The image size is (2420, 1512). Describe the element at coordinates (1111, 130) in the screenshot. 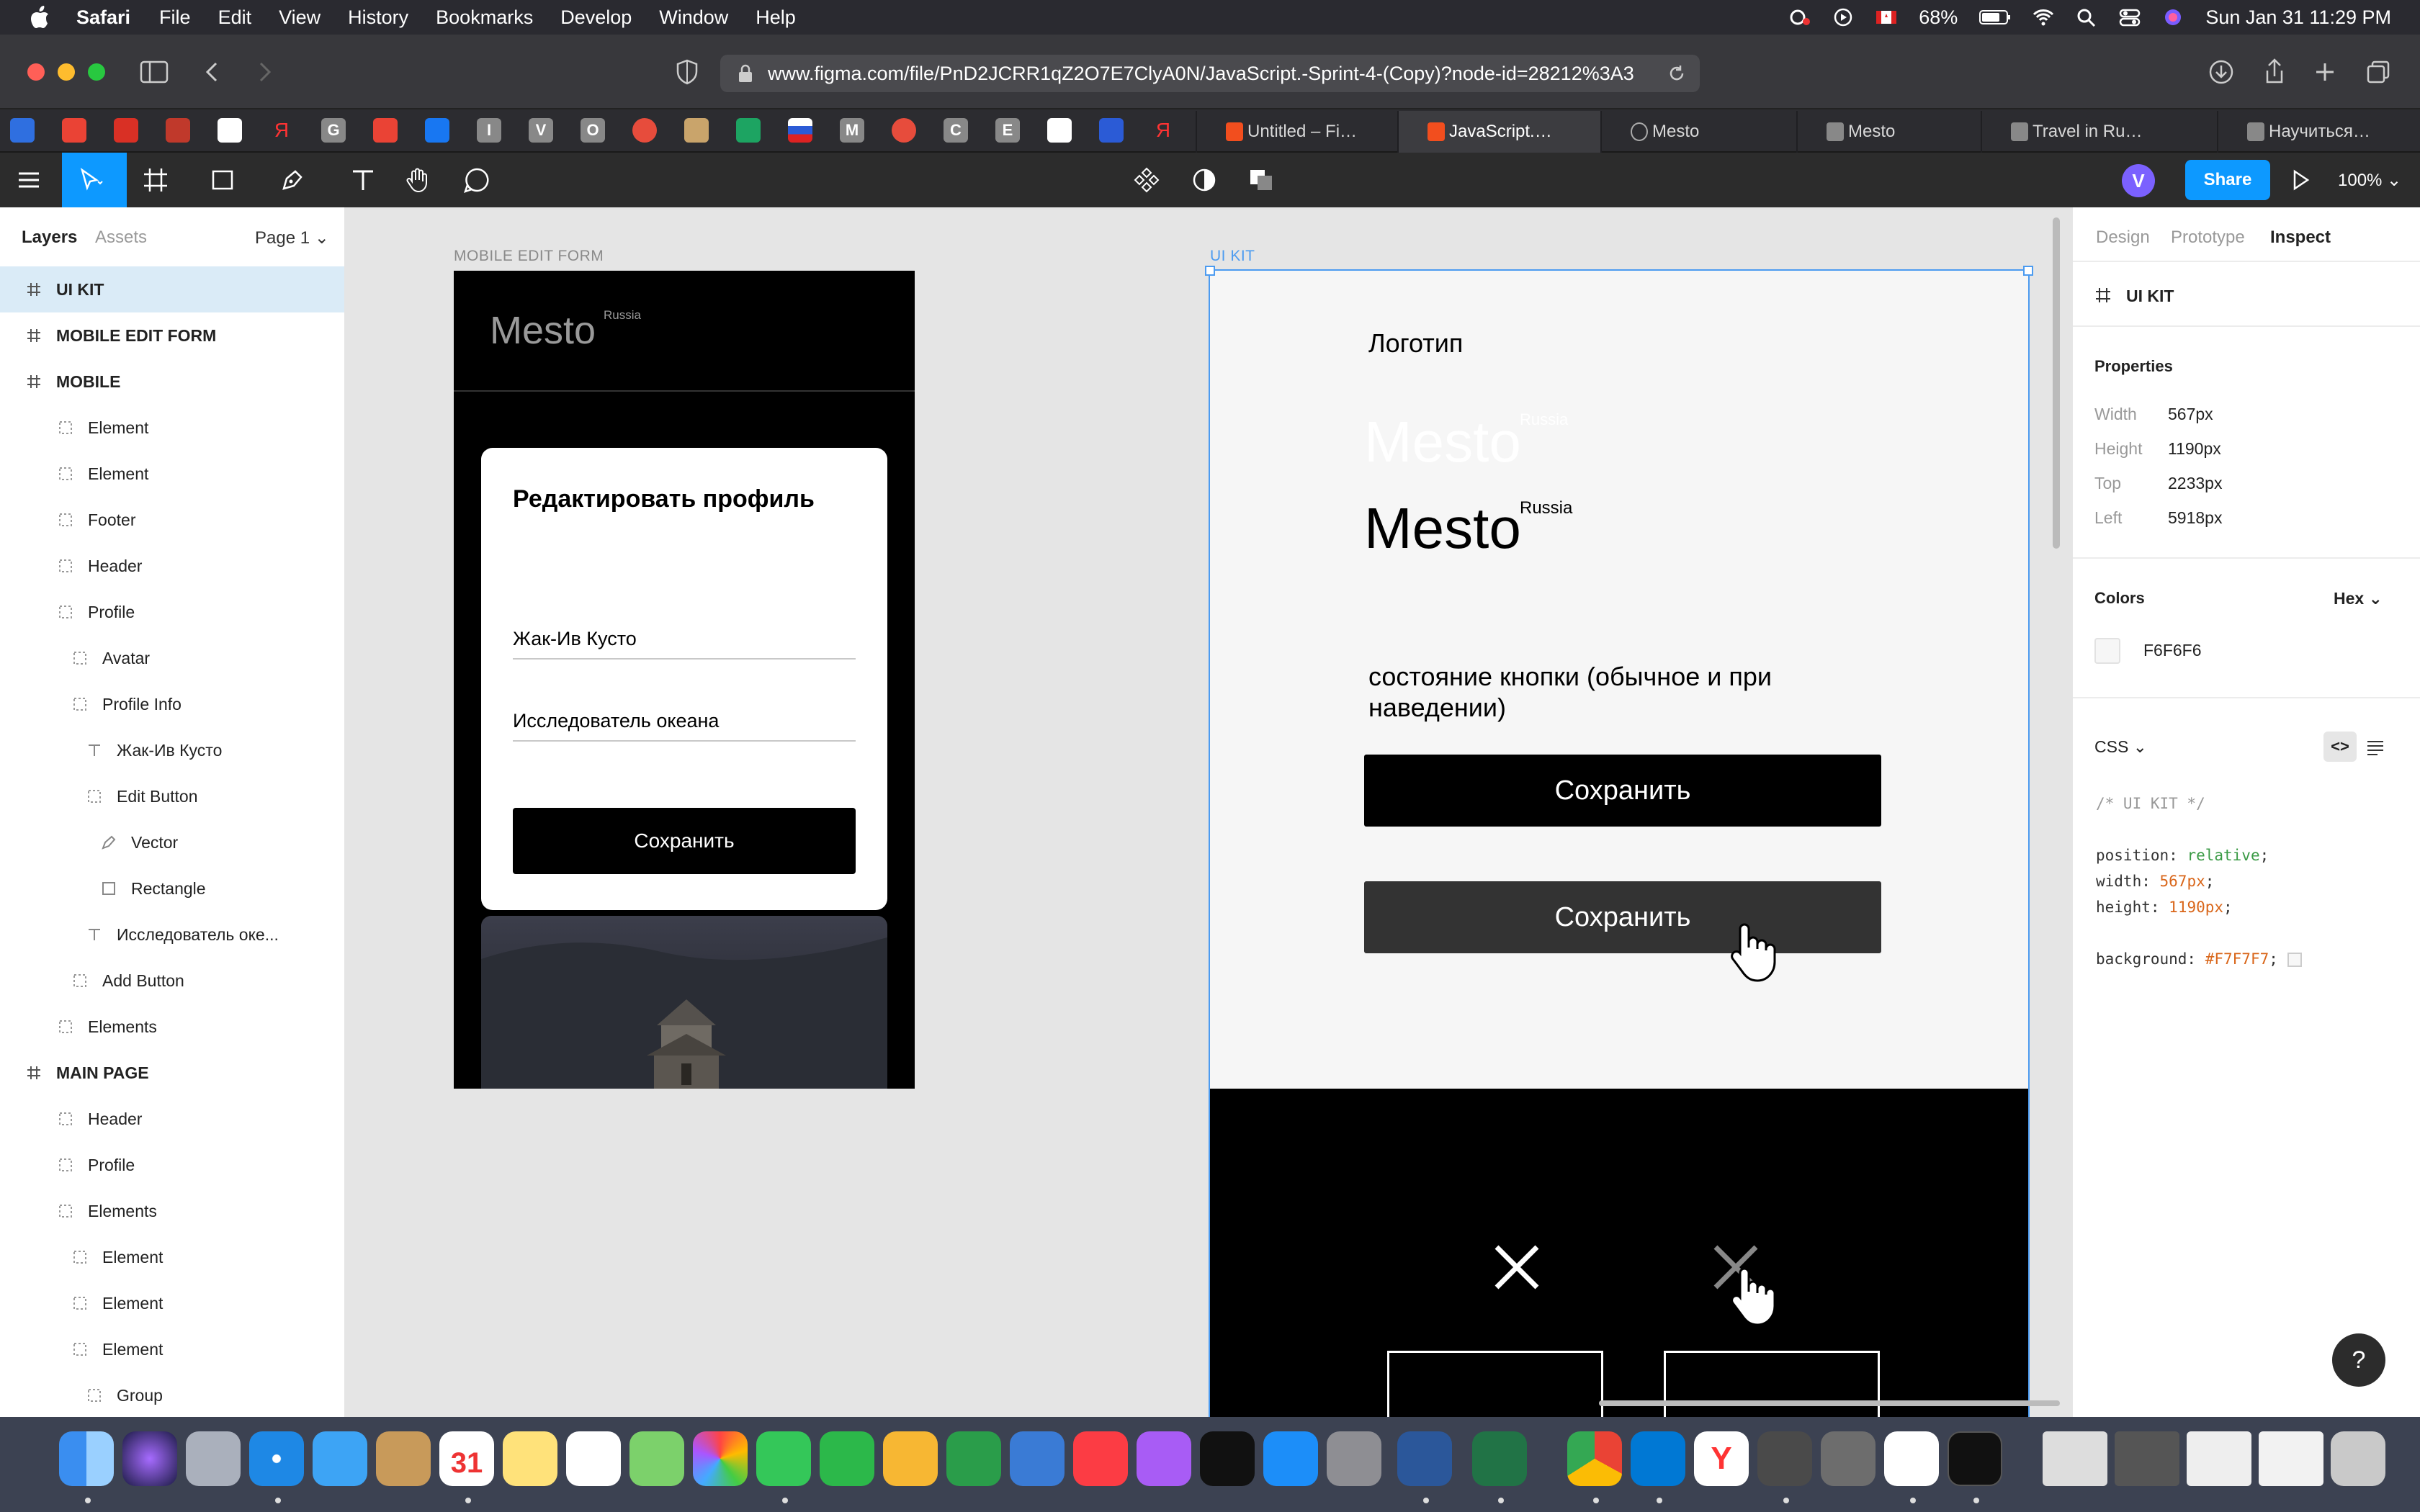

I see `bookmark-gov-icon` at that location.